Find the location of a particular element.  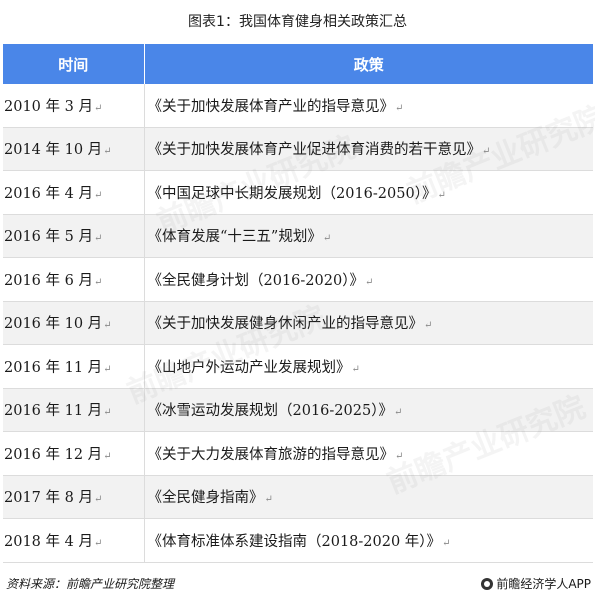

header-policy: 政策 is located at coordinates (368, 64).